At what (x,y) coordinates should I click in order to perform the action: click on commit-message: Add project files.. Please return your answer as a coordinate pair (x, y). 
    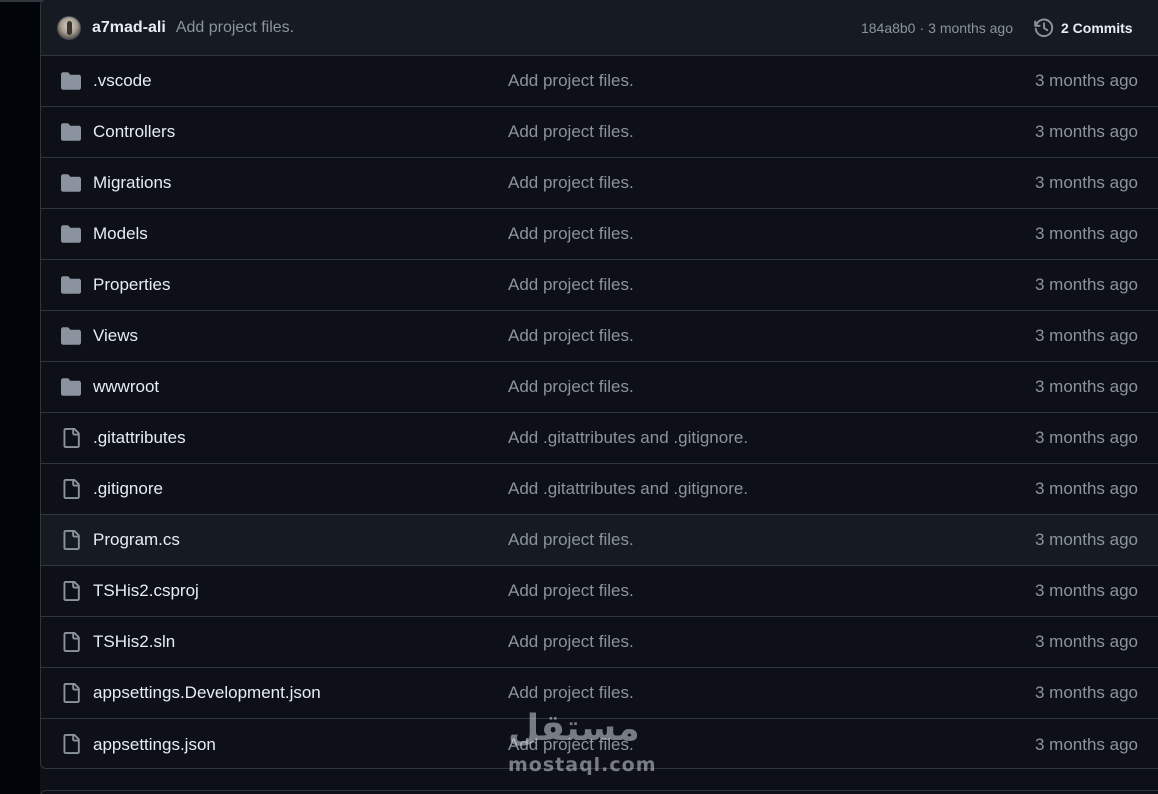
    Looking at the image, I should click on (235, 28).